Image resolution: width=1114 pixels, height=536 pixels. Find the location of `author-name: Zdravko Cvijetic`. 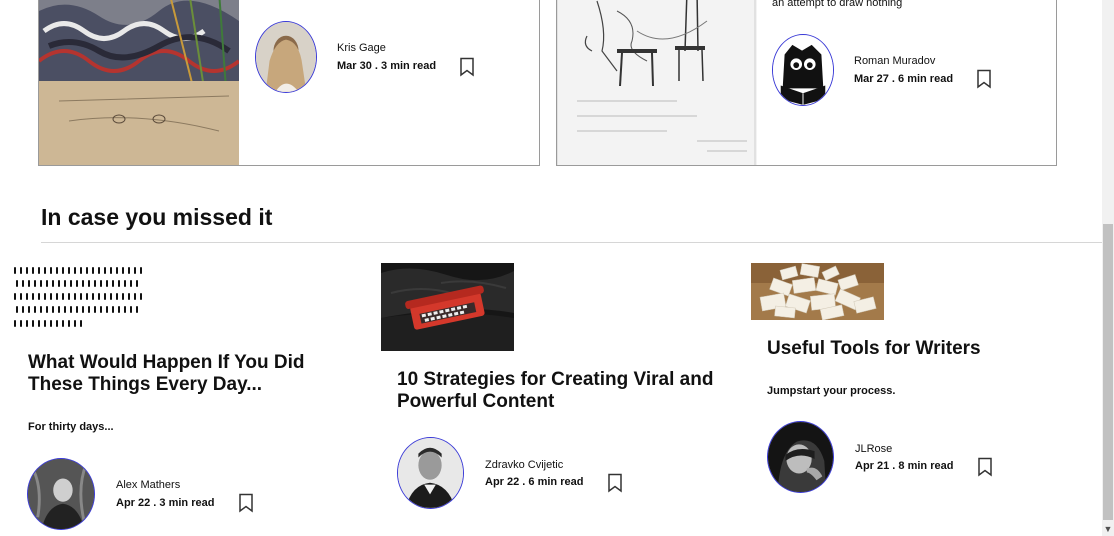

author-name: Zdravko Cvijetic is located at coordinates (524, 465).